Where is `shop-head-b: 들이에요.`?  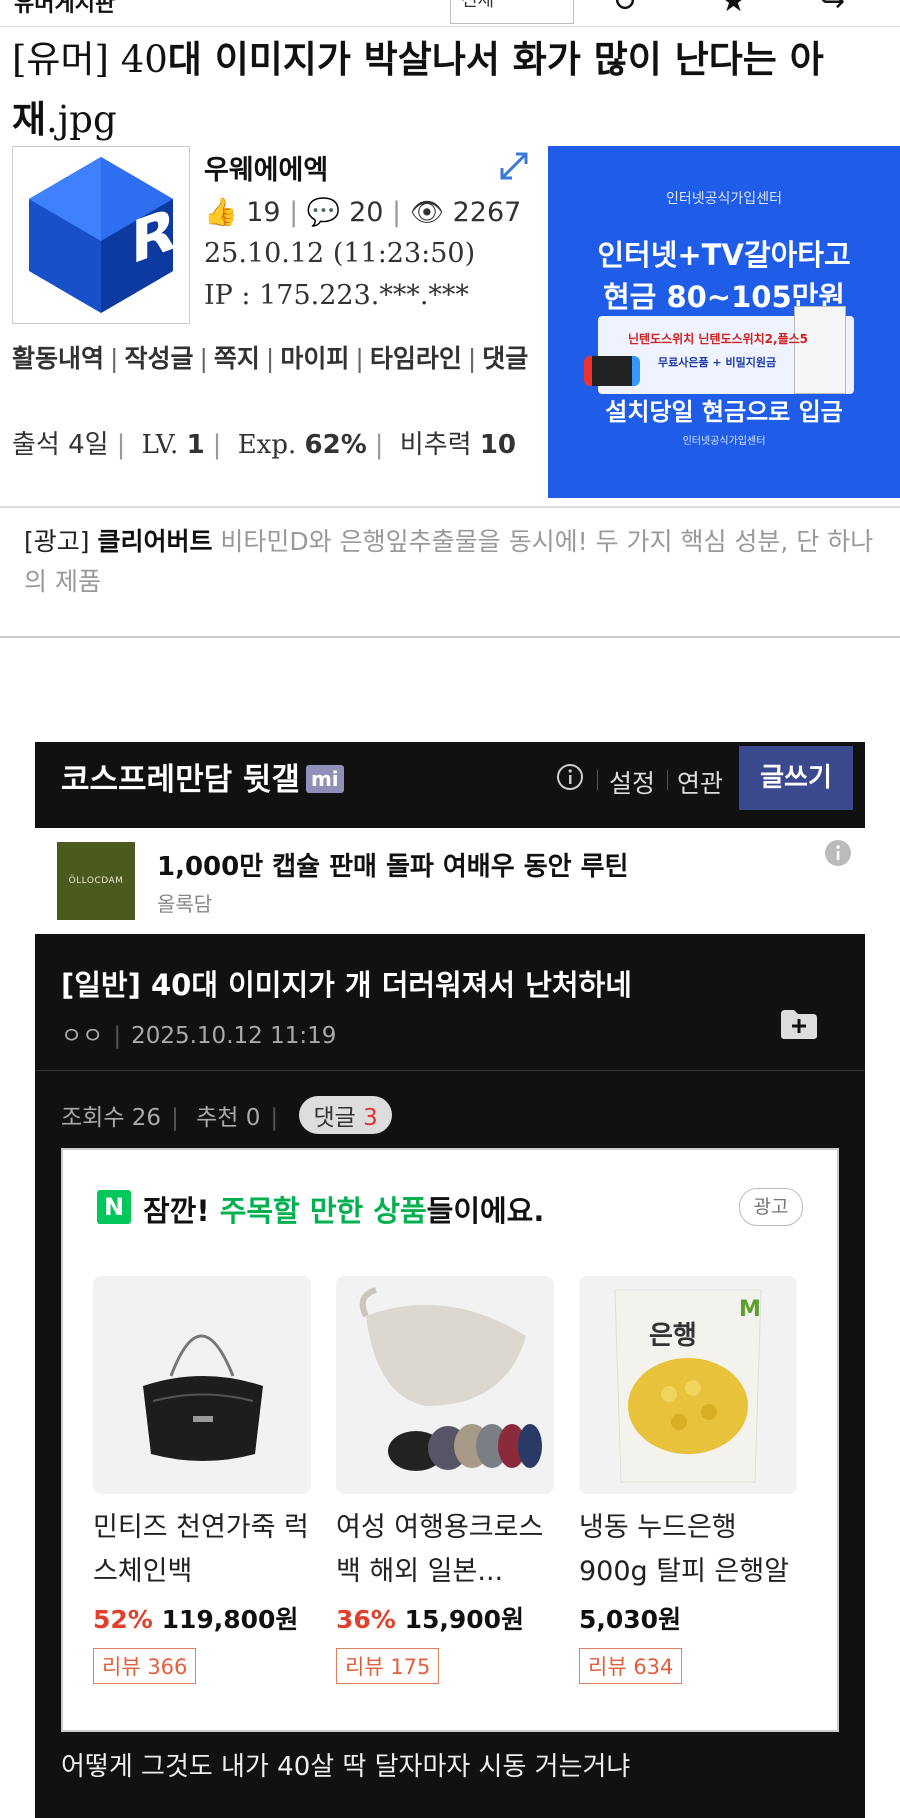
shop-head-b: 들이에요. is located at coordinates (485, 1211).